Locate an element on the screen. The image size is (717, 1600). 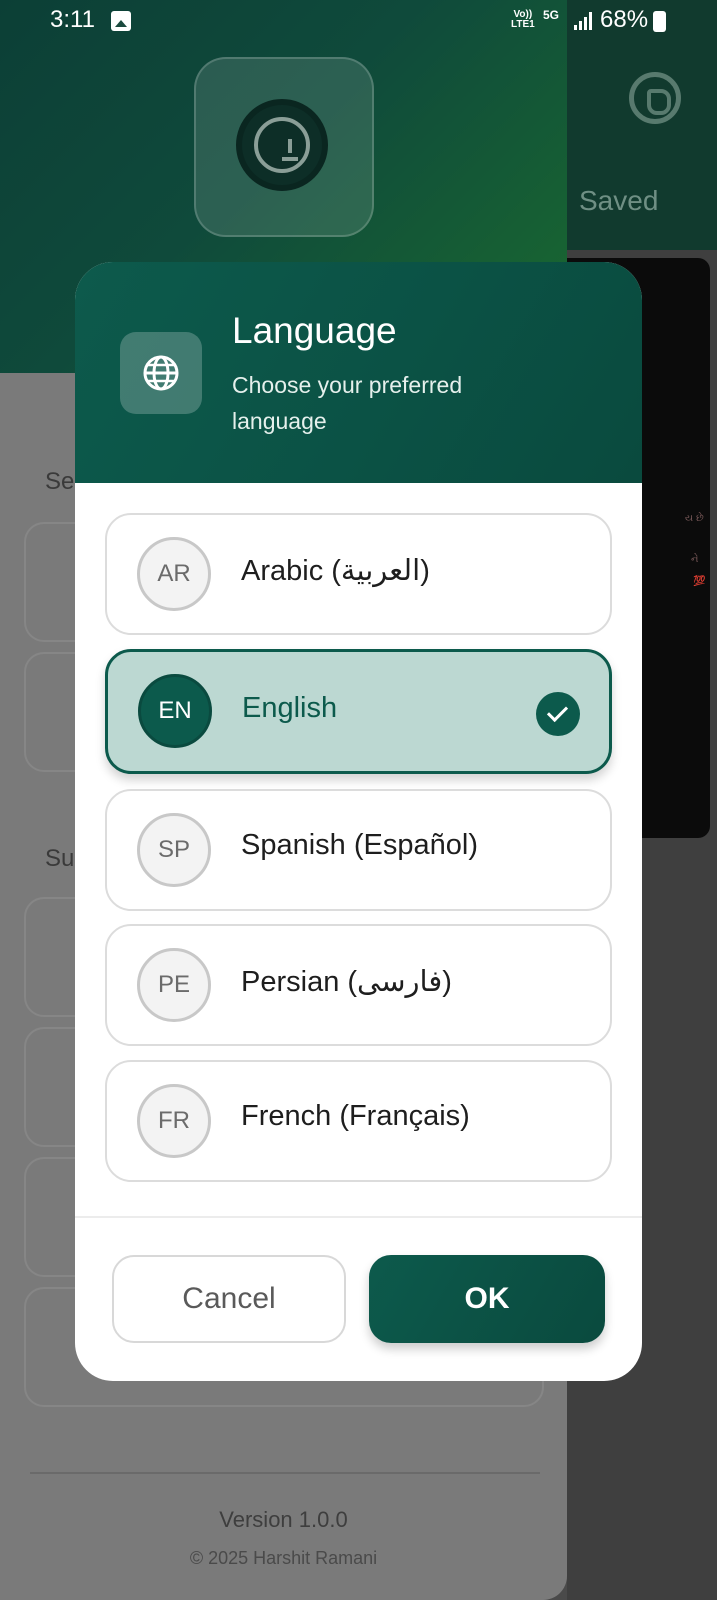
language-option-arabic: AR Arabic (العربية) is located at coordinates (358, 574).